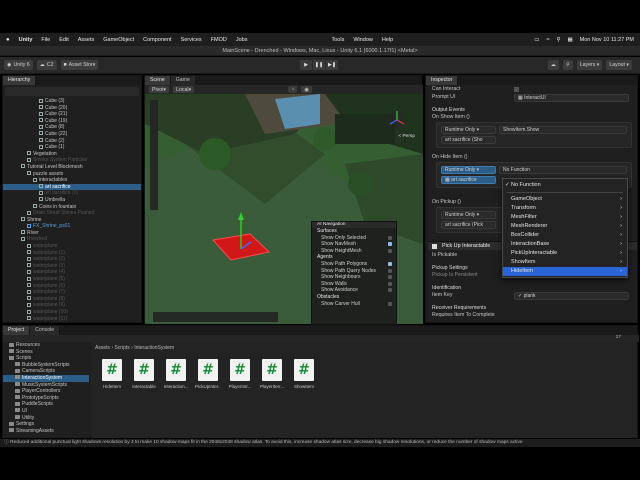  I want to click on pickup-target-field: art sacrifice (Pick, so click(468, 225).